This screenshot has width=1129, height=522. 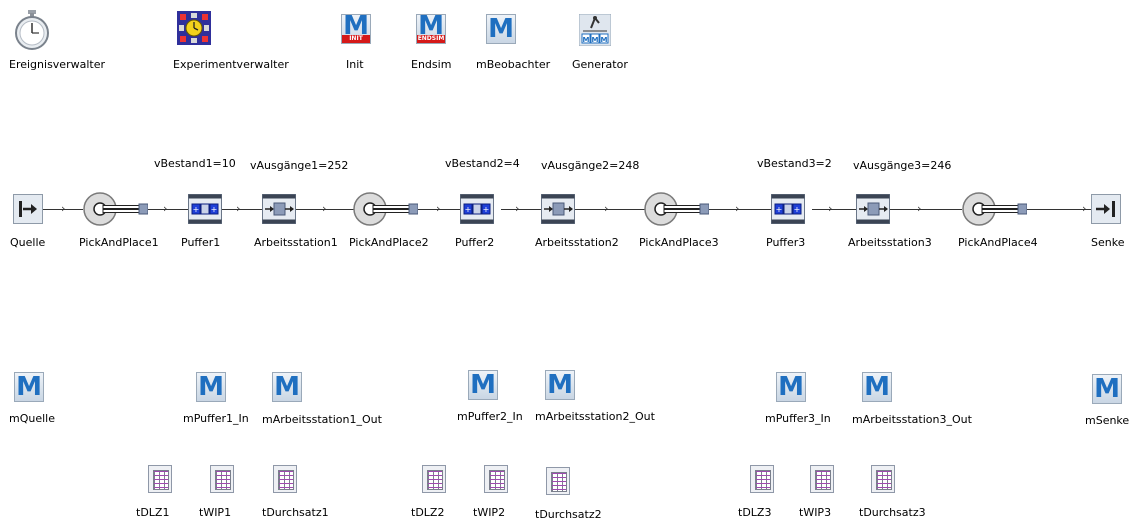 I want to click on pickandplace4-label: PickAndPlace4, so click(x=998, y=242).